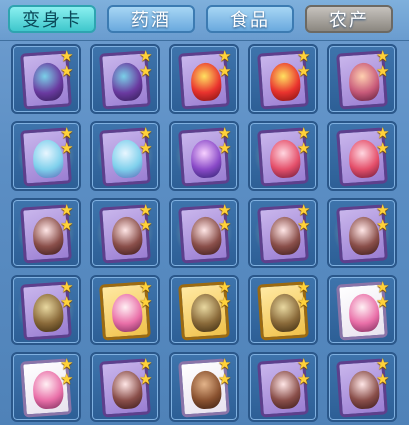 This screenshot has height=425, width=409. What do you see at coordinates (250, 19) in the screenshot?
I see `tab-food: 食品` at bounding box center [250, 19].